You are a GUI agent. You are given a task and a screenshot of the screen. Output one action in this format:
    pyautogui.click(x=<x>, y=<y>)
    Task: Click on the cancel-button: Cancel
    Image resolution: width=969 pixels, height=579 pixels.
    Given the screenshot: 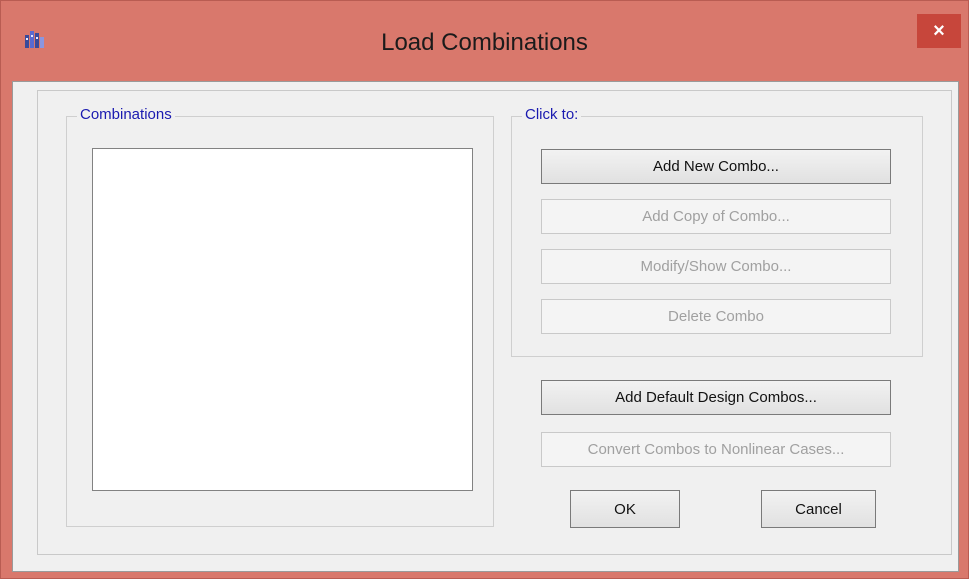 What is the action you would take?
    pyautogui.click(x=818, y=509)
    